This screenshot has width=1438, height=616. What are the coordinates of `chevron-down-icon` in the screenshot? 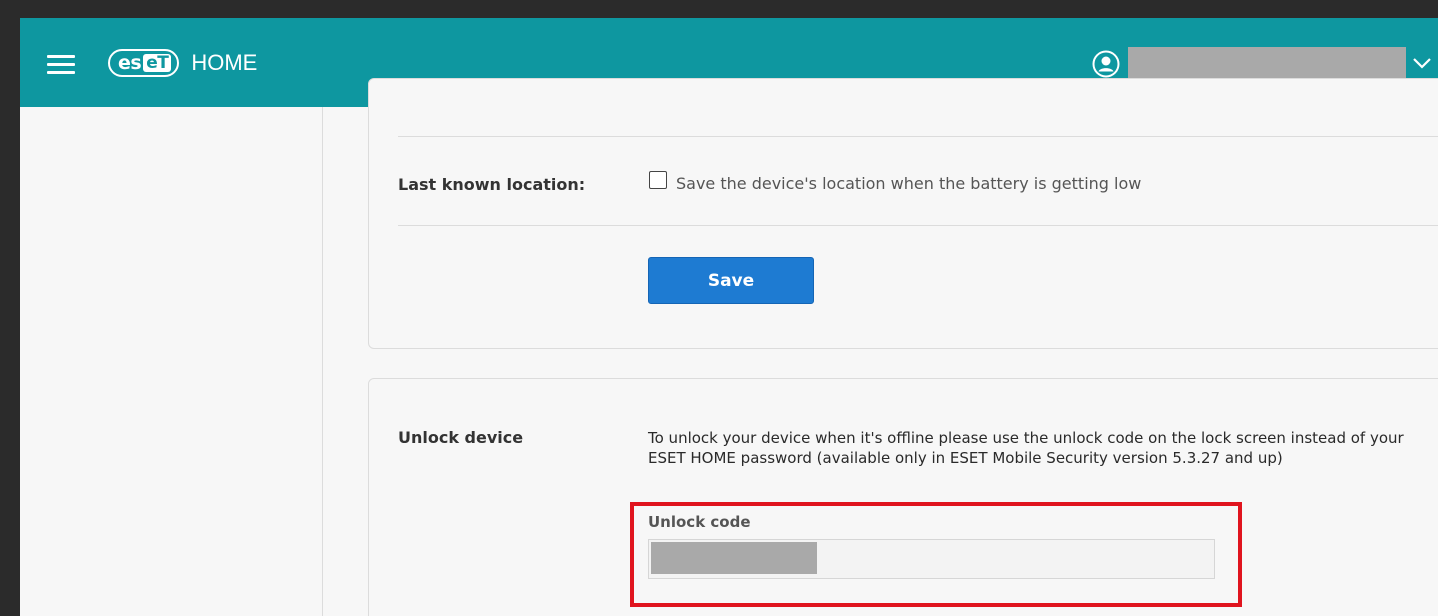 It's located at (1422, 63).